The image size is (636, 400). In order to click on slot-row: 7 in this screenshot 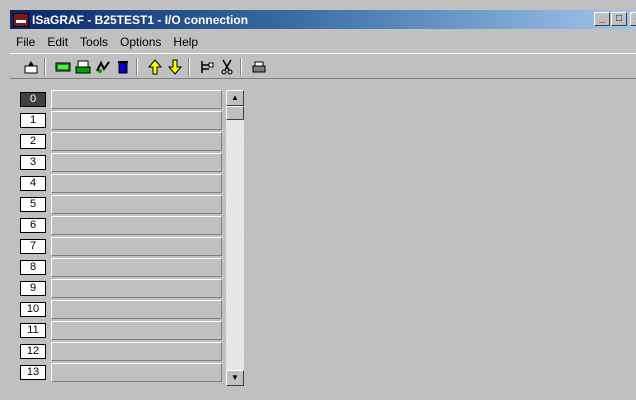, I will do `click(121, 246)`.